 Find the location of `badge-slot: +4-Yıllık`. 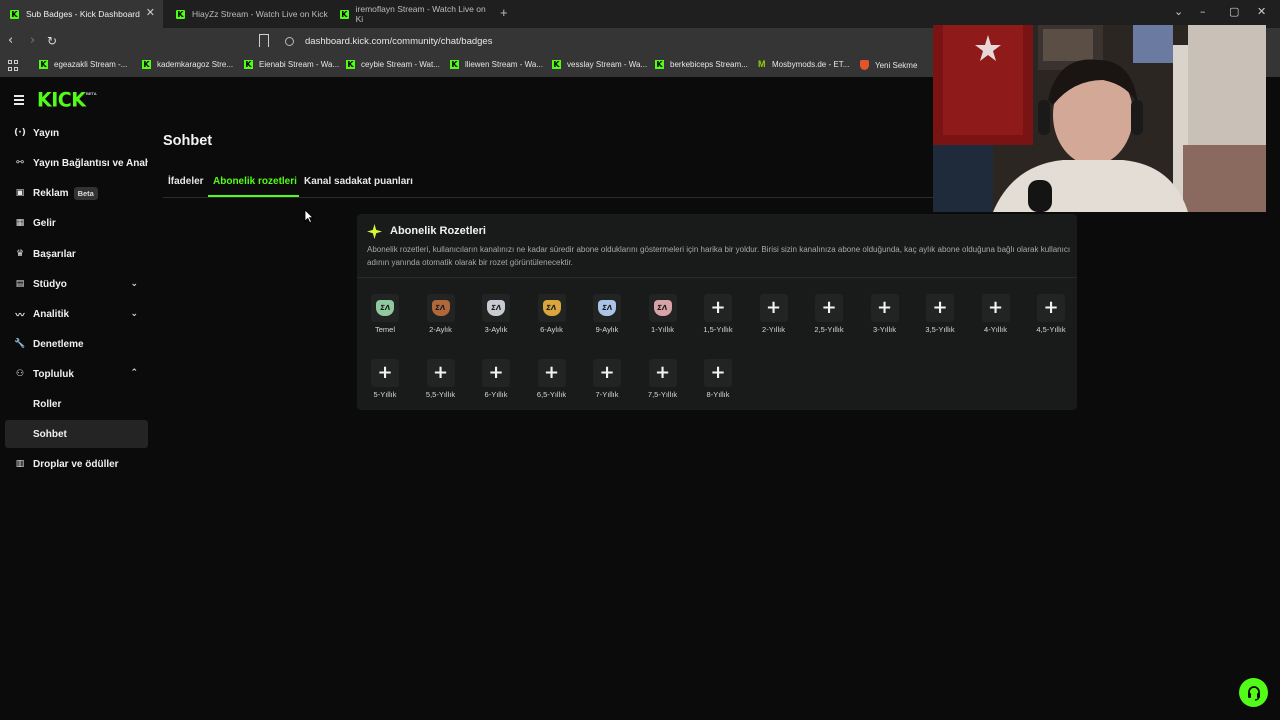

badge-slot: +4-Yıllık is located at coordinates (996, 318).